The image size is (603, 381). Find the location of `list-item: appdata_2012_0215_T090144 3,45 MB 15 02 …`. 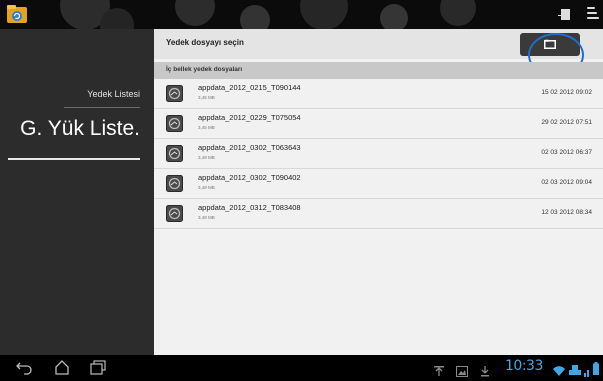

list-item: appdata_2012_0215_T090144 3,45 MB 15 02 … is located at coordinates (378, 94).